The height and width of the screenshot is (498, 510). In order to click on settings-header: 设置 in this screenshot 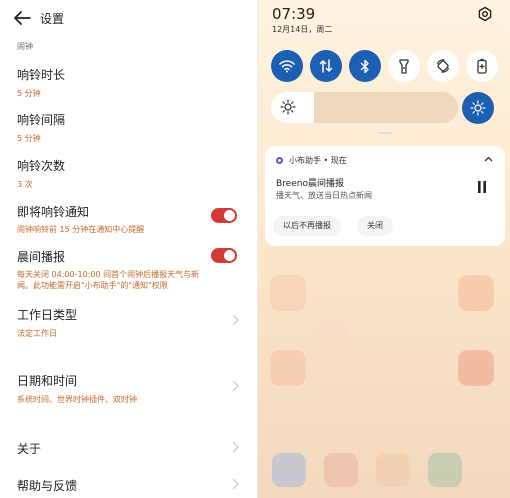, I will do `click(129, 18)`.